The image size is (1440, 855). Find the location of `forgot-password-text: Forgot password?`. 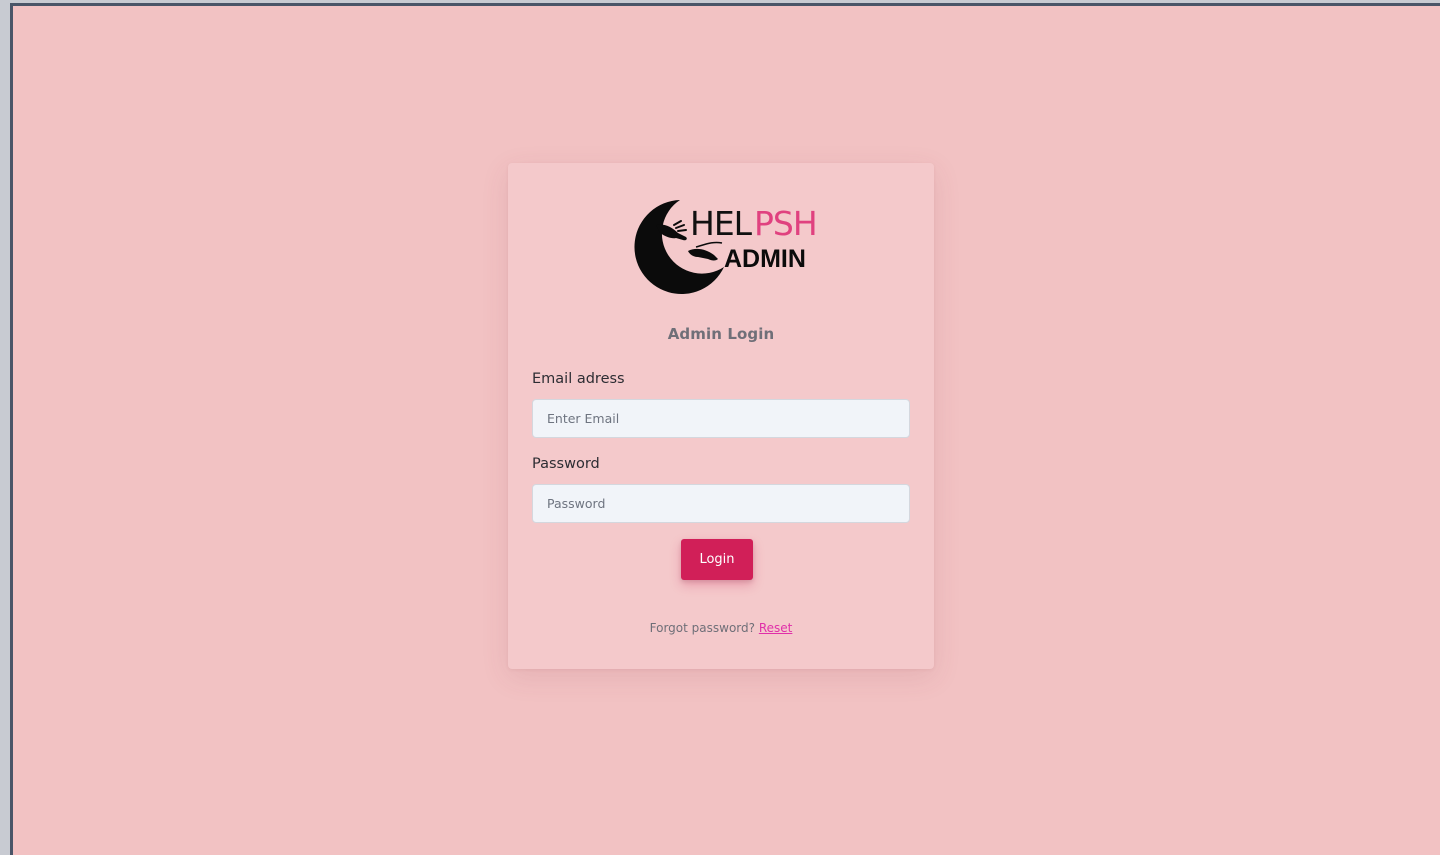

forgot-password-text: Forgot password? is located at coordinates (702, 628).